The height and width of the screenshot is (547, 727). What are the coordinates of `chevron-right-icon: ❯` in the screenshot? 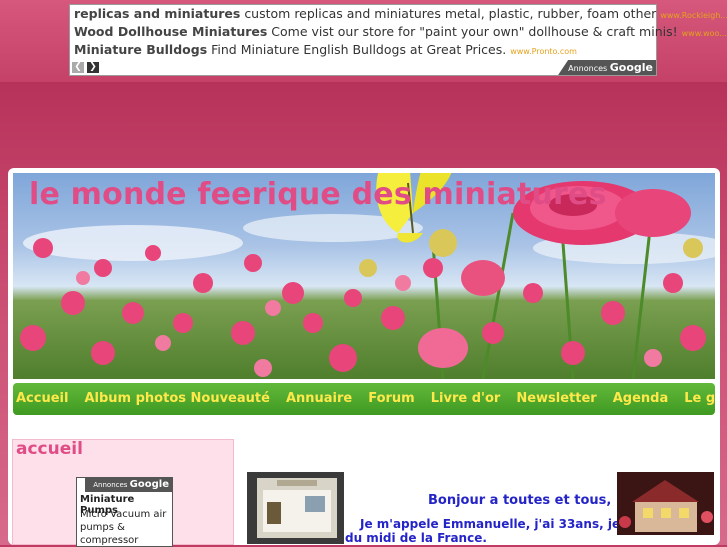 It's located at (93, 67).